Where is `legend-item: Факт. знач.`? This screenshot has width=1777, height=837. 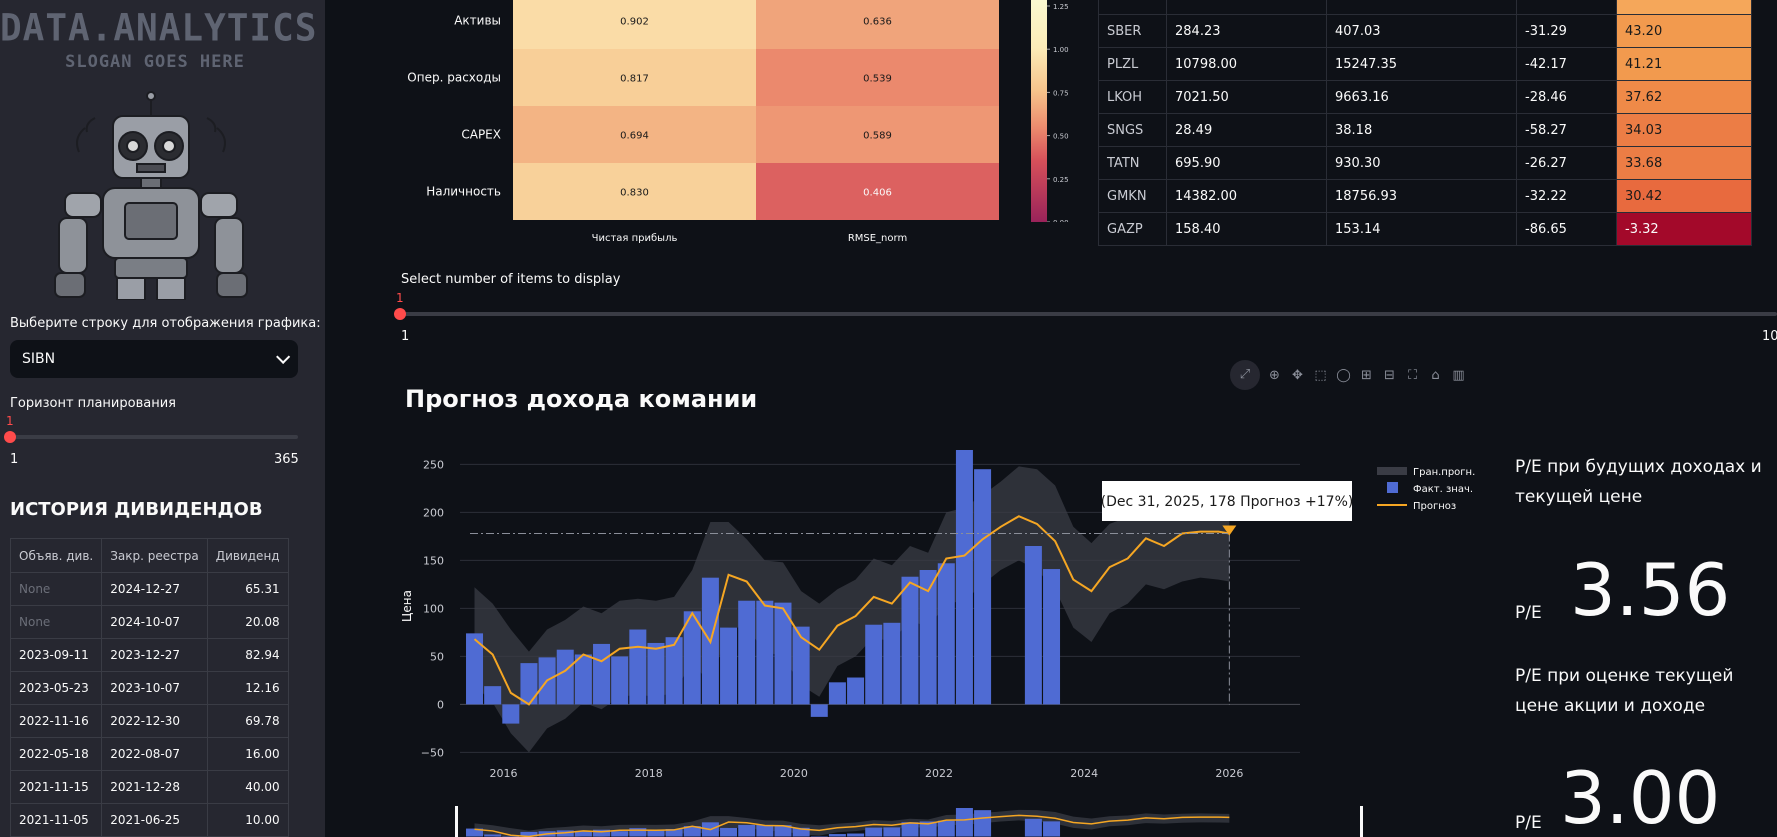
legend-item: Факт. знач. is located at coordinates (1443, 489).